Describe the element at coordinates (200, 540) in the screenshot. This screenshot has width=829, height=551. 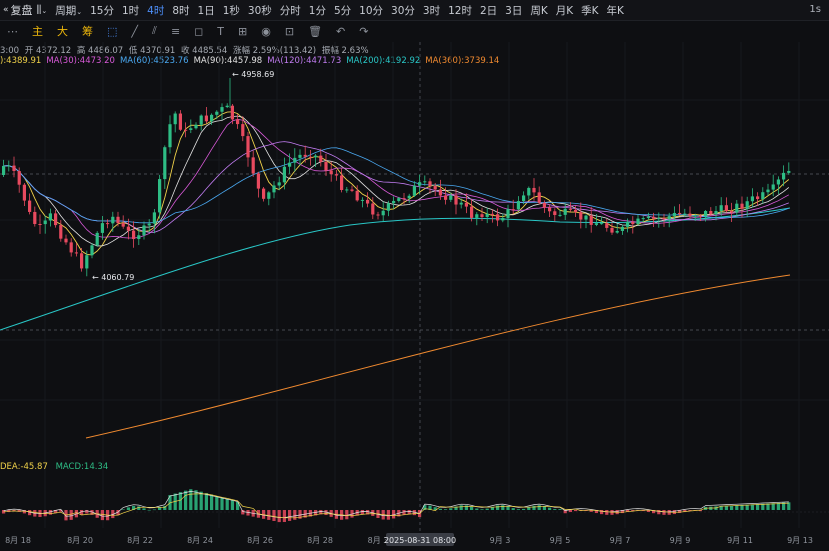
I see `x-axis-label: 8月 24` at that location.